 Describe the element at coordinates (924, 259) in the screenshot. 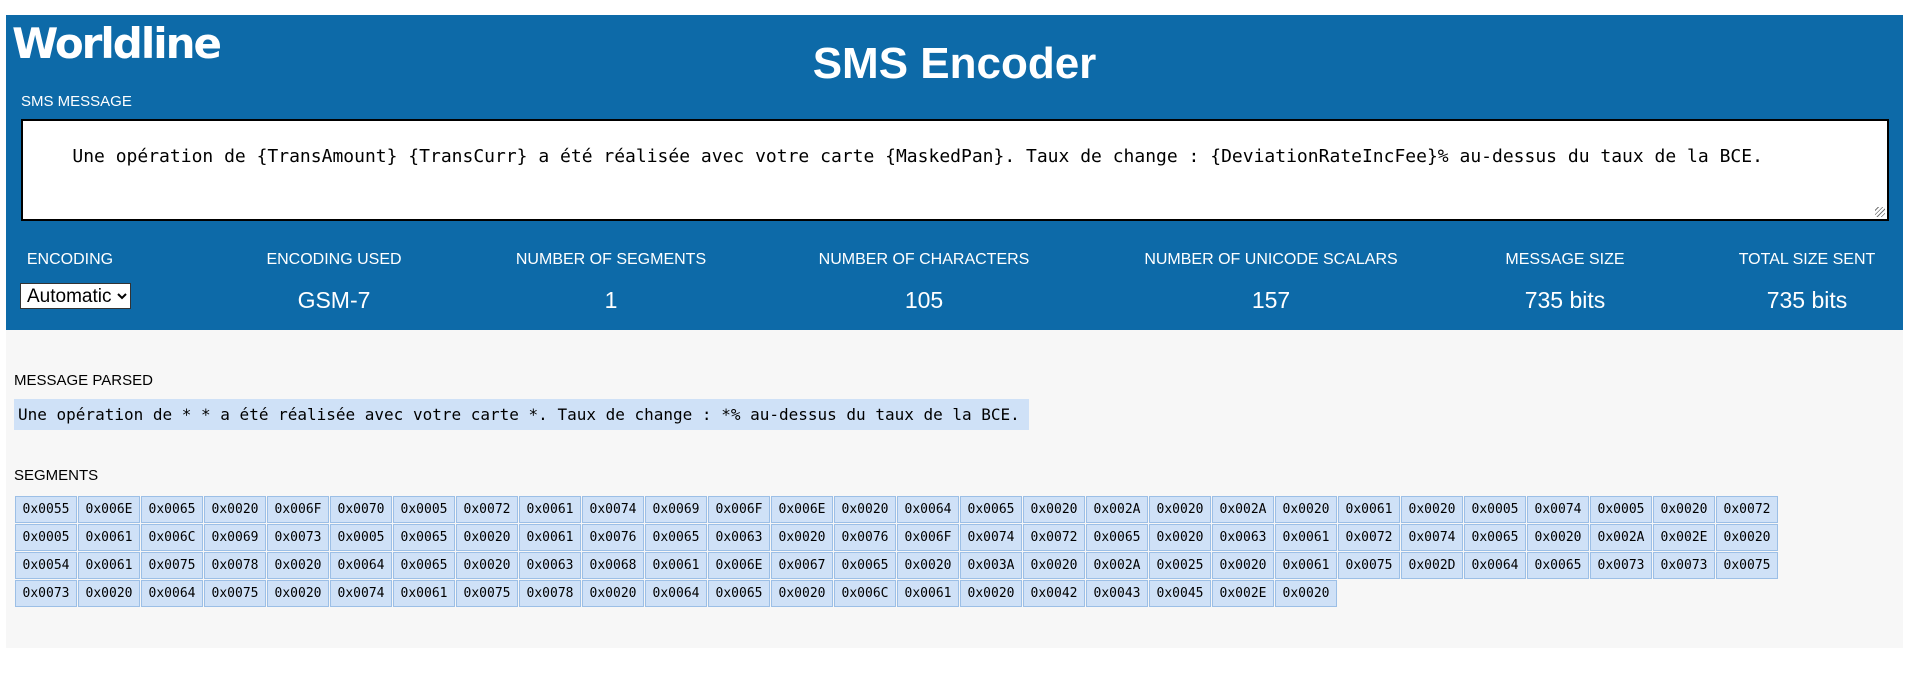

I see `stat-characters-label: NUMBER OF CHARACTERS` at that location.